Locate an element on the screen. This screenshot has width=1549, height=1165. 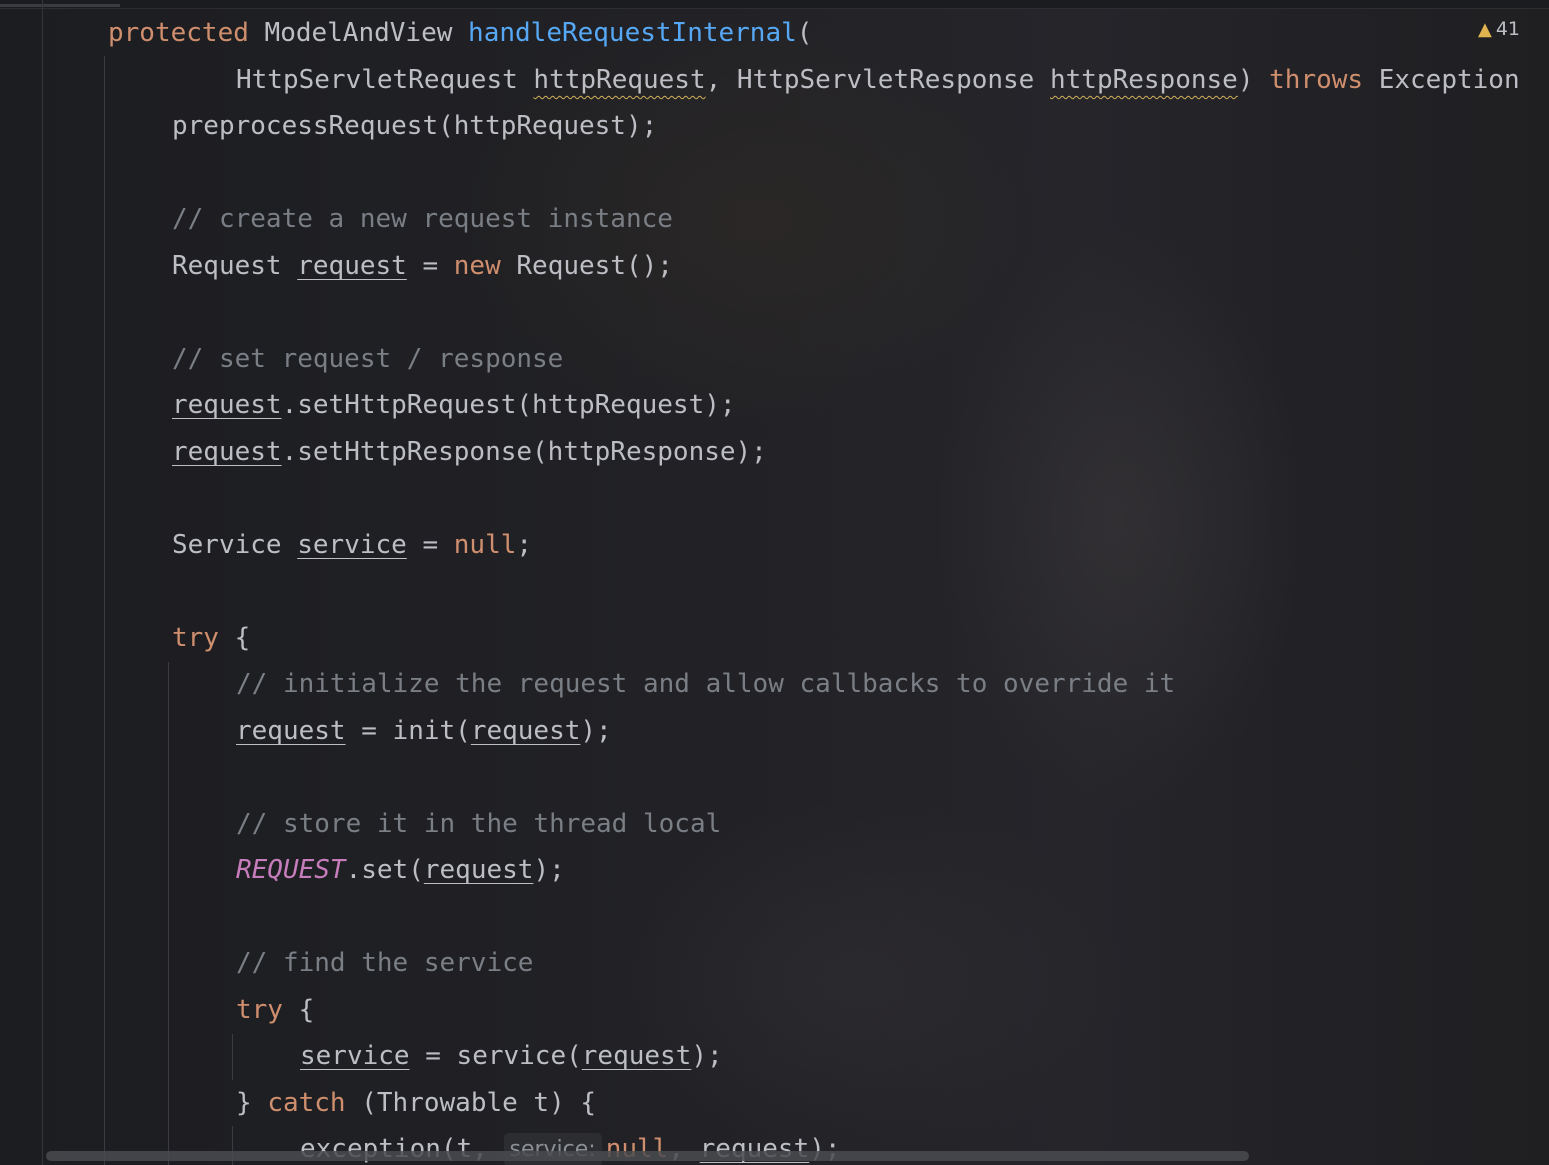
code-token: REQUEST is located at coordinates (291, 870).